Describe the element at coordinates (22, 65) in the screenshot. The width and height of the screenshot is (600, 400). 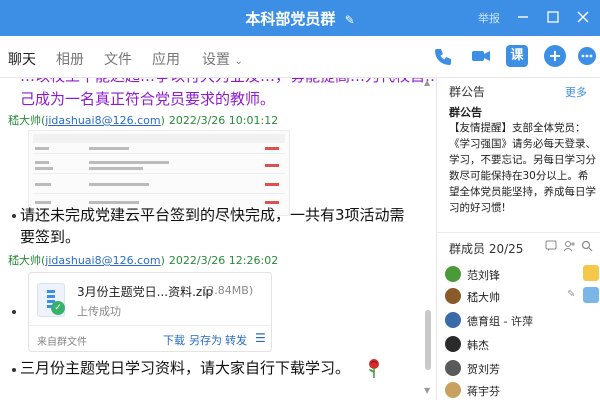
I see `tab-chat: 聊天` at that location.